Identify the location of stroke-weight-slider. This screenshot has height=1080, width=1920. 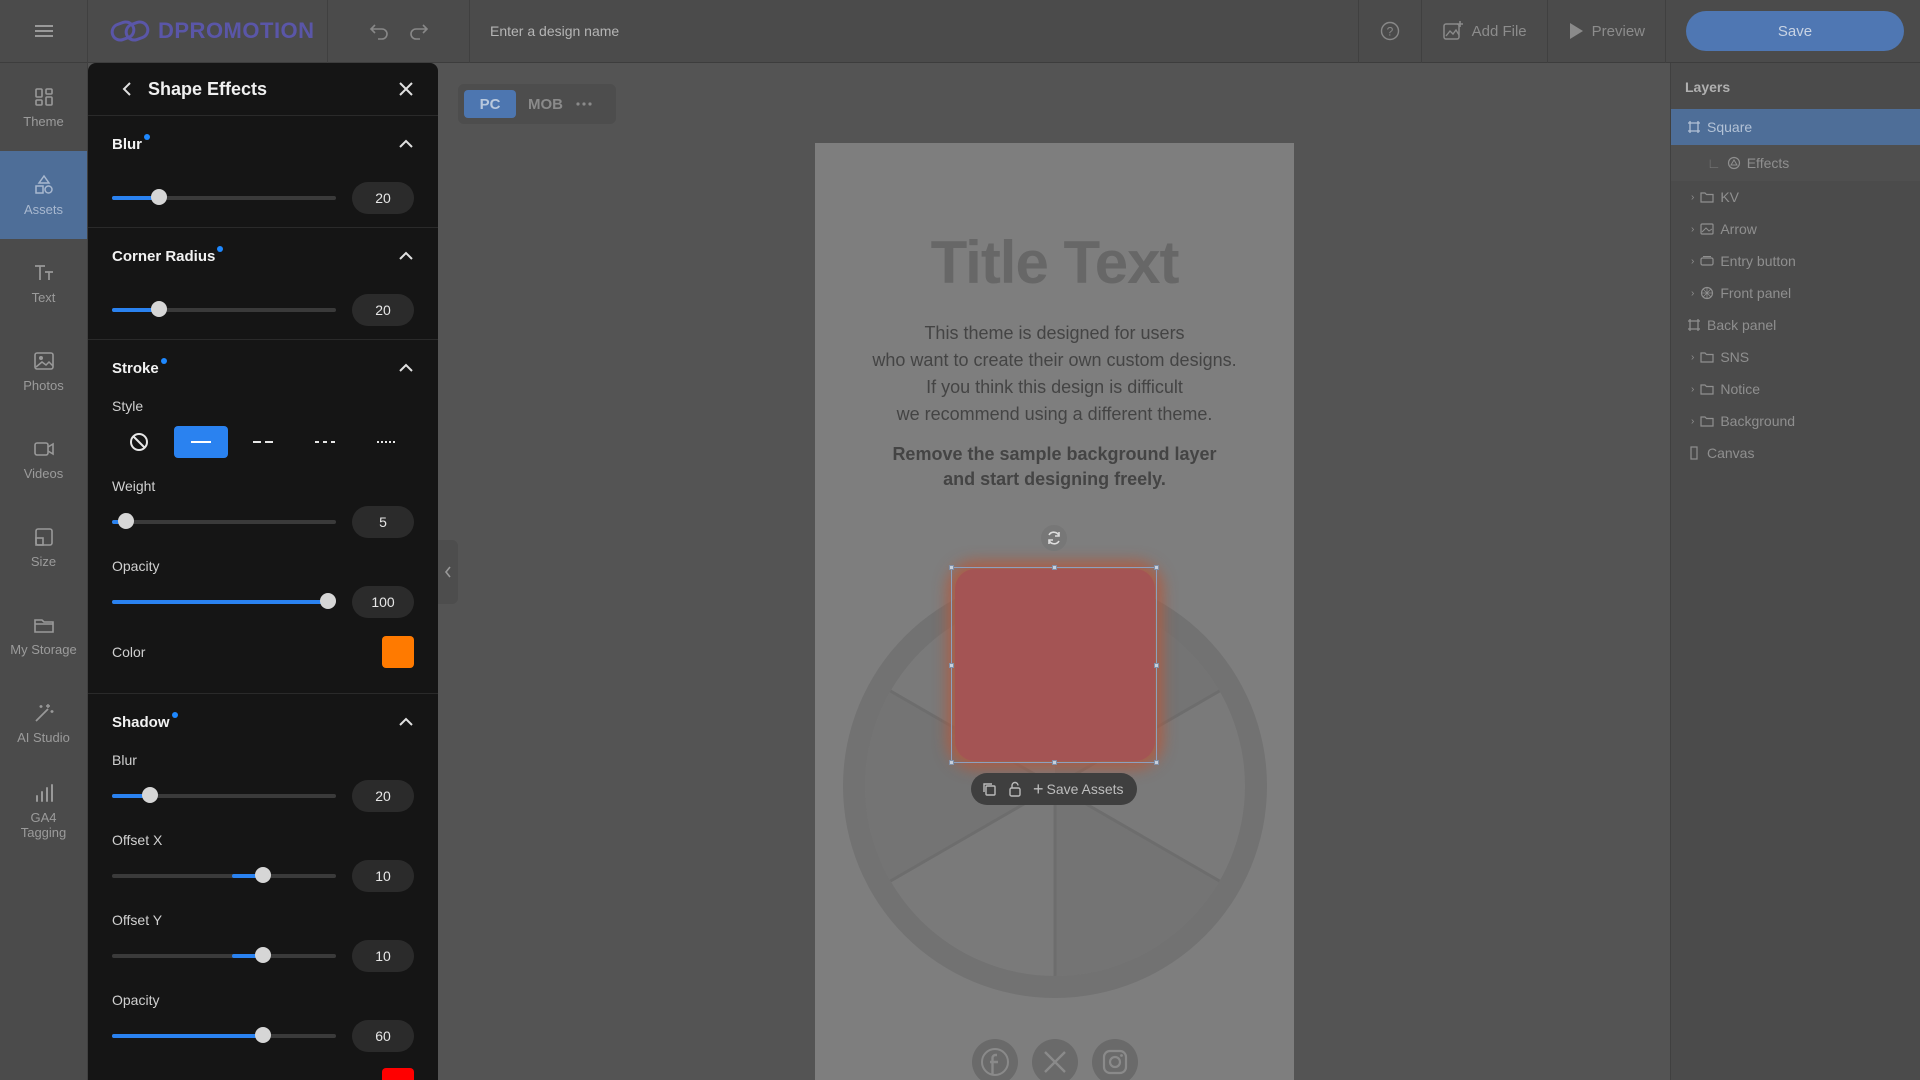
(224, 521).